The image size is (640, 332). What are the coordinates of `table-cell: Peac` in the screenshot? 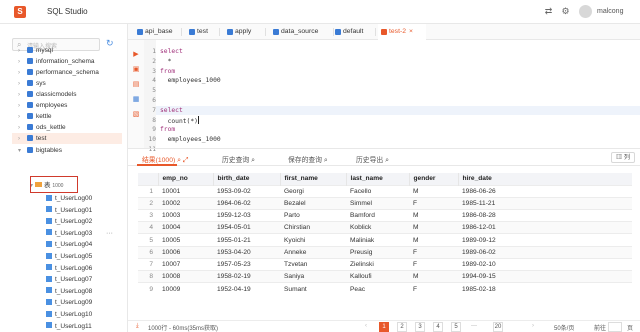 It's located at (377, 288).